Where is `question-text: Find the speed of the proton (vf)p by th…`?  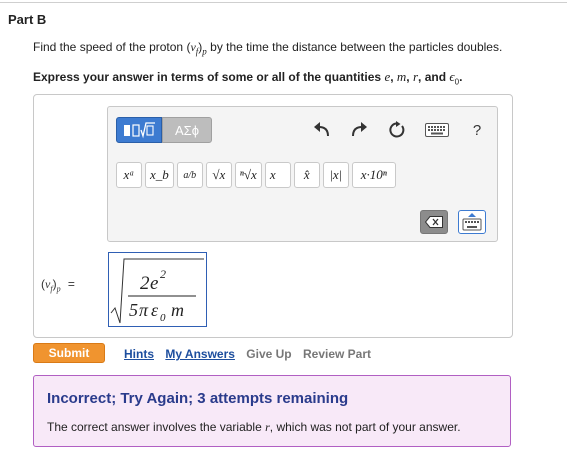
question-text: Find the speed of the proton (vf)p by th… is located at coordinates (267, 48).